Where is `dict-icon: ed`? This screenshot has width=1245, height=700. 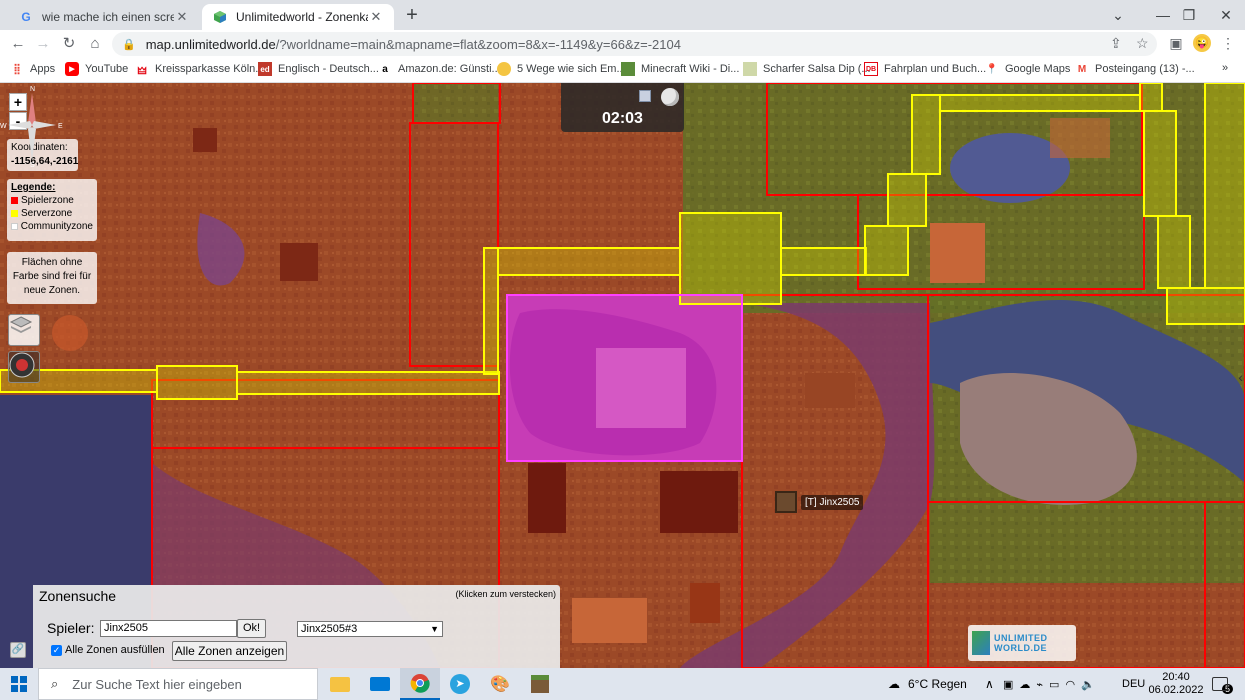
dict-icon: ed is located at coordinates (265, 69).